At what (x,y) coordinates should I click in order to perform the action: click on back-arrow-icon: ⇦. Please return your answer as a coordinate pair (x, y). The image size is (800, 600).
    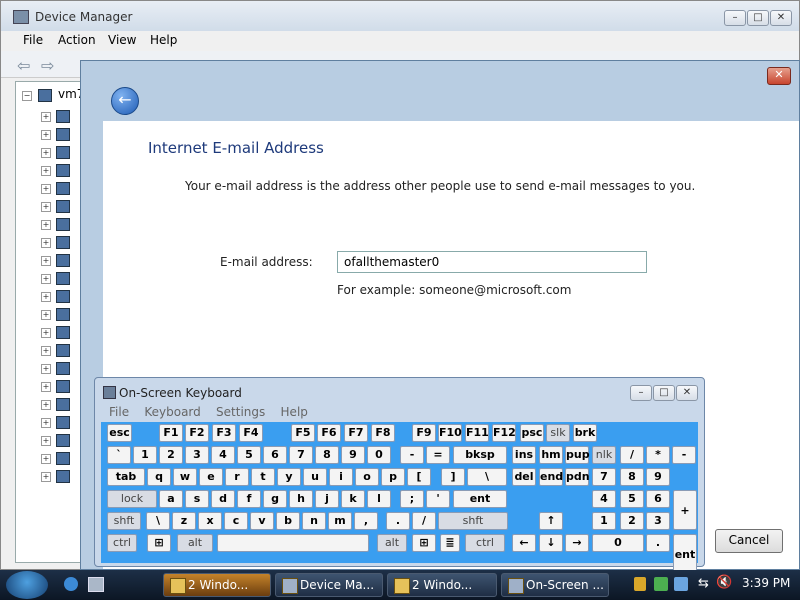
    Looking at the image, I should click on (23, 65).